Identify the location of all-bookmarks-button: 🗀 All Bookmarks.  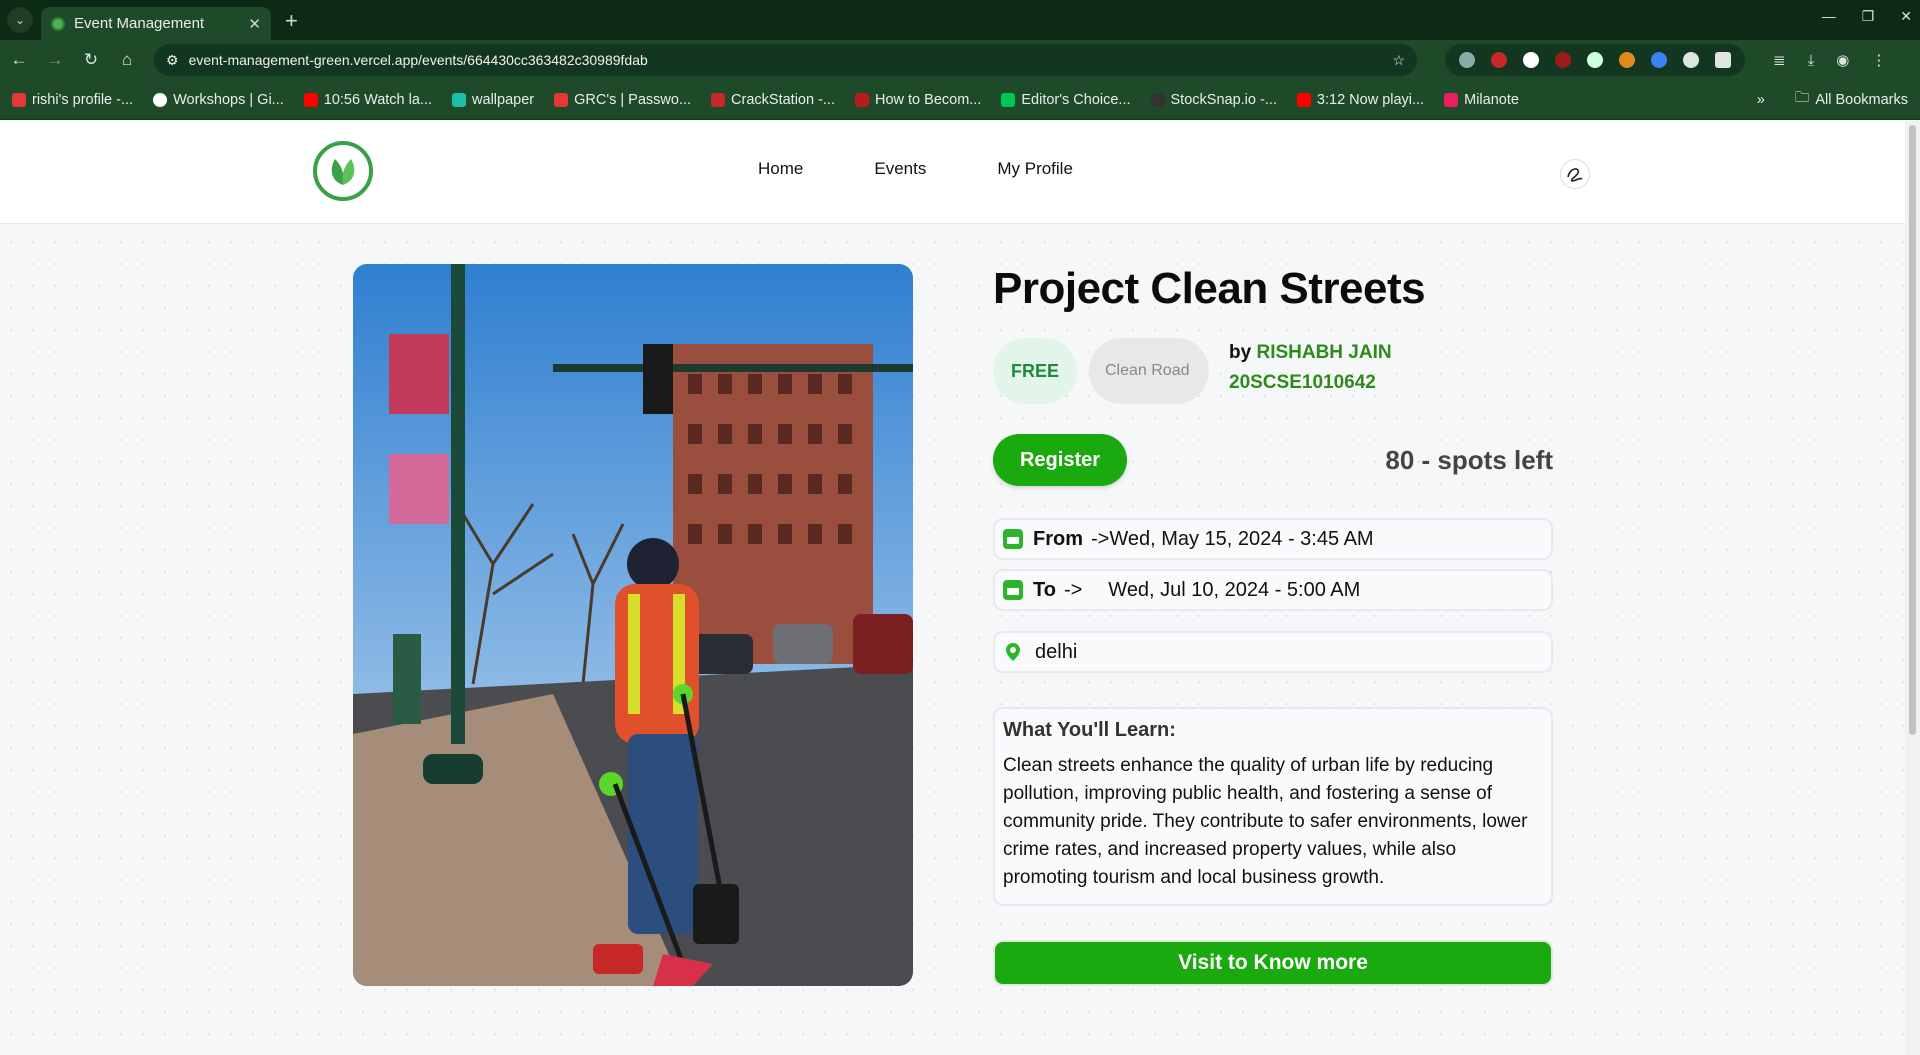
(1851, 99).